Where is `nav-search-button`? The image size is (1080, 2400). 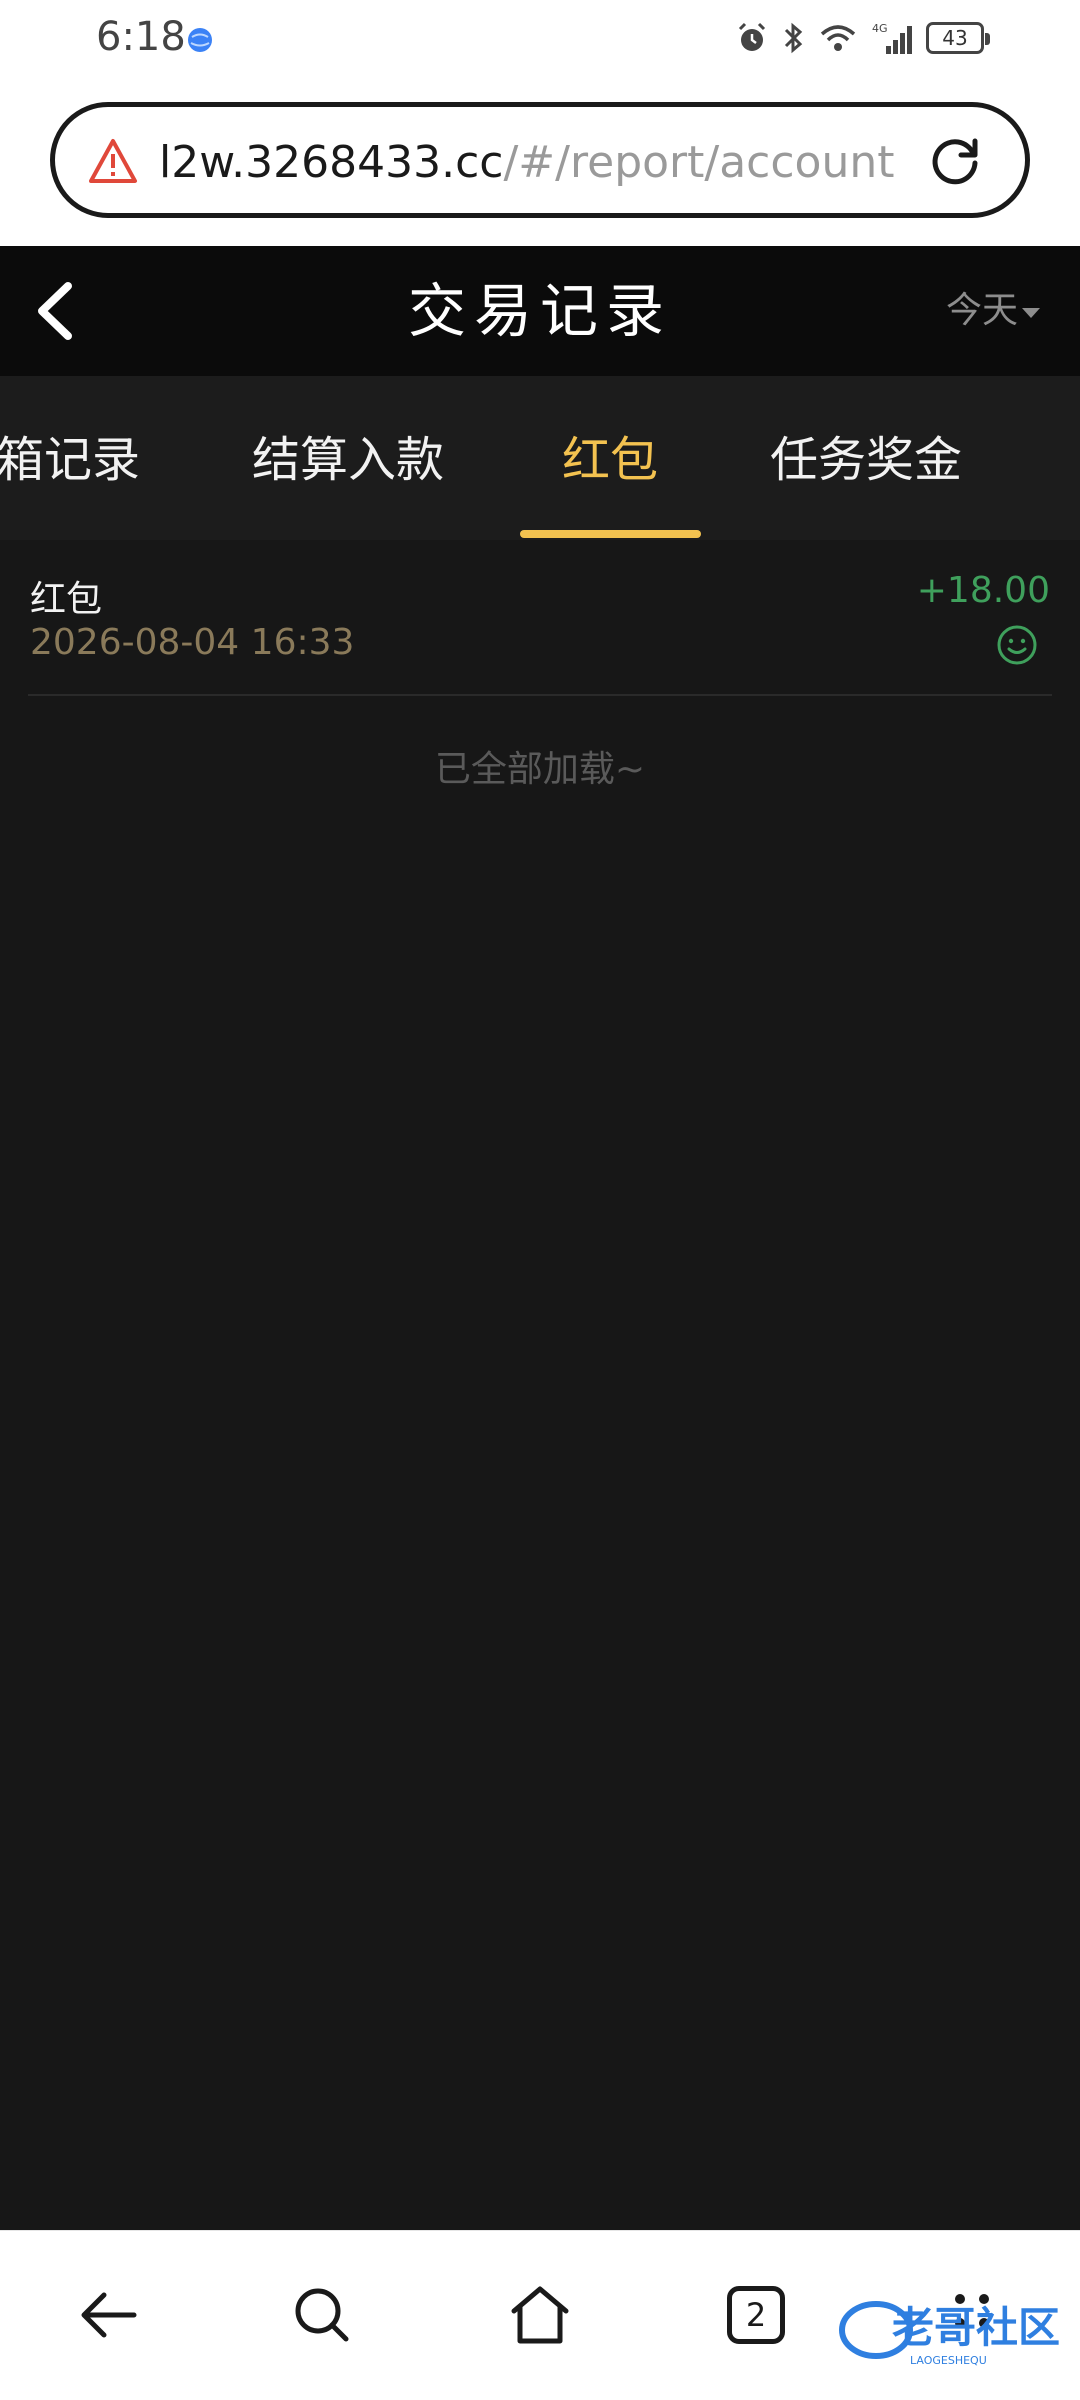
nav-search-button is located at coordinates (322, 2315).